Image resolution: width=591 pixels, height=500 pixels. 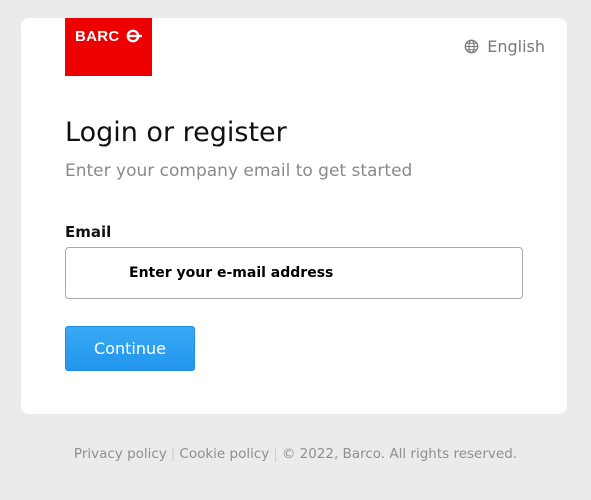 I want to click on email-input, so click(x=294, y=273).